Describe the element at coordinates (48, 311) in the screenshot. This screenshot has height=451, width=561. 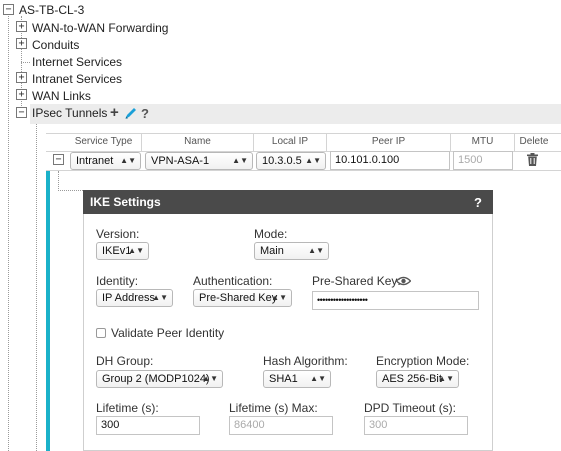
I see `detail-accent-bar` at that location.